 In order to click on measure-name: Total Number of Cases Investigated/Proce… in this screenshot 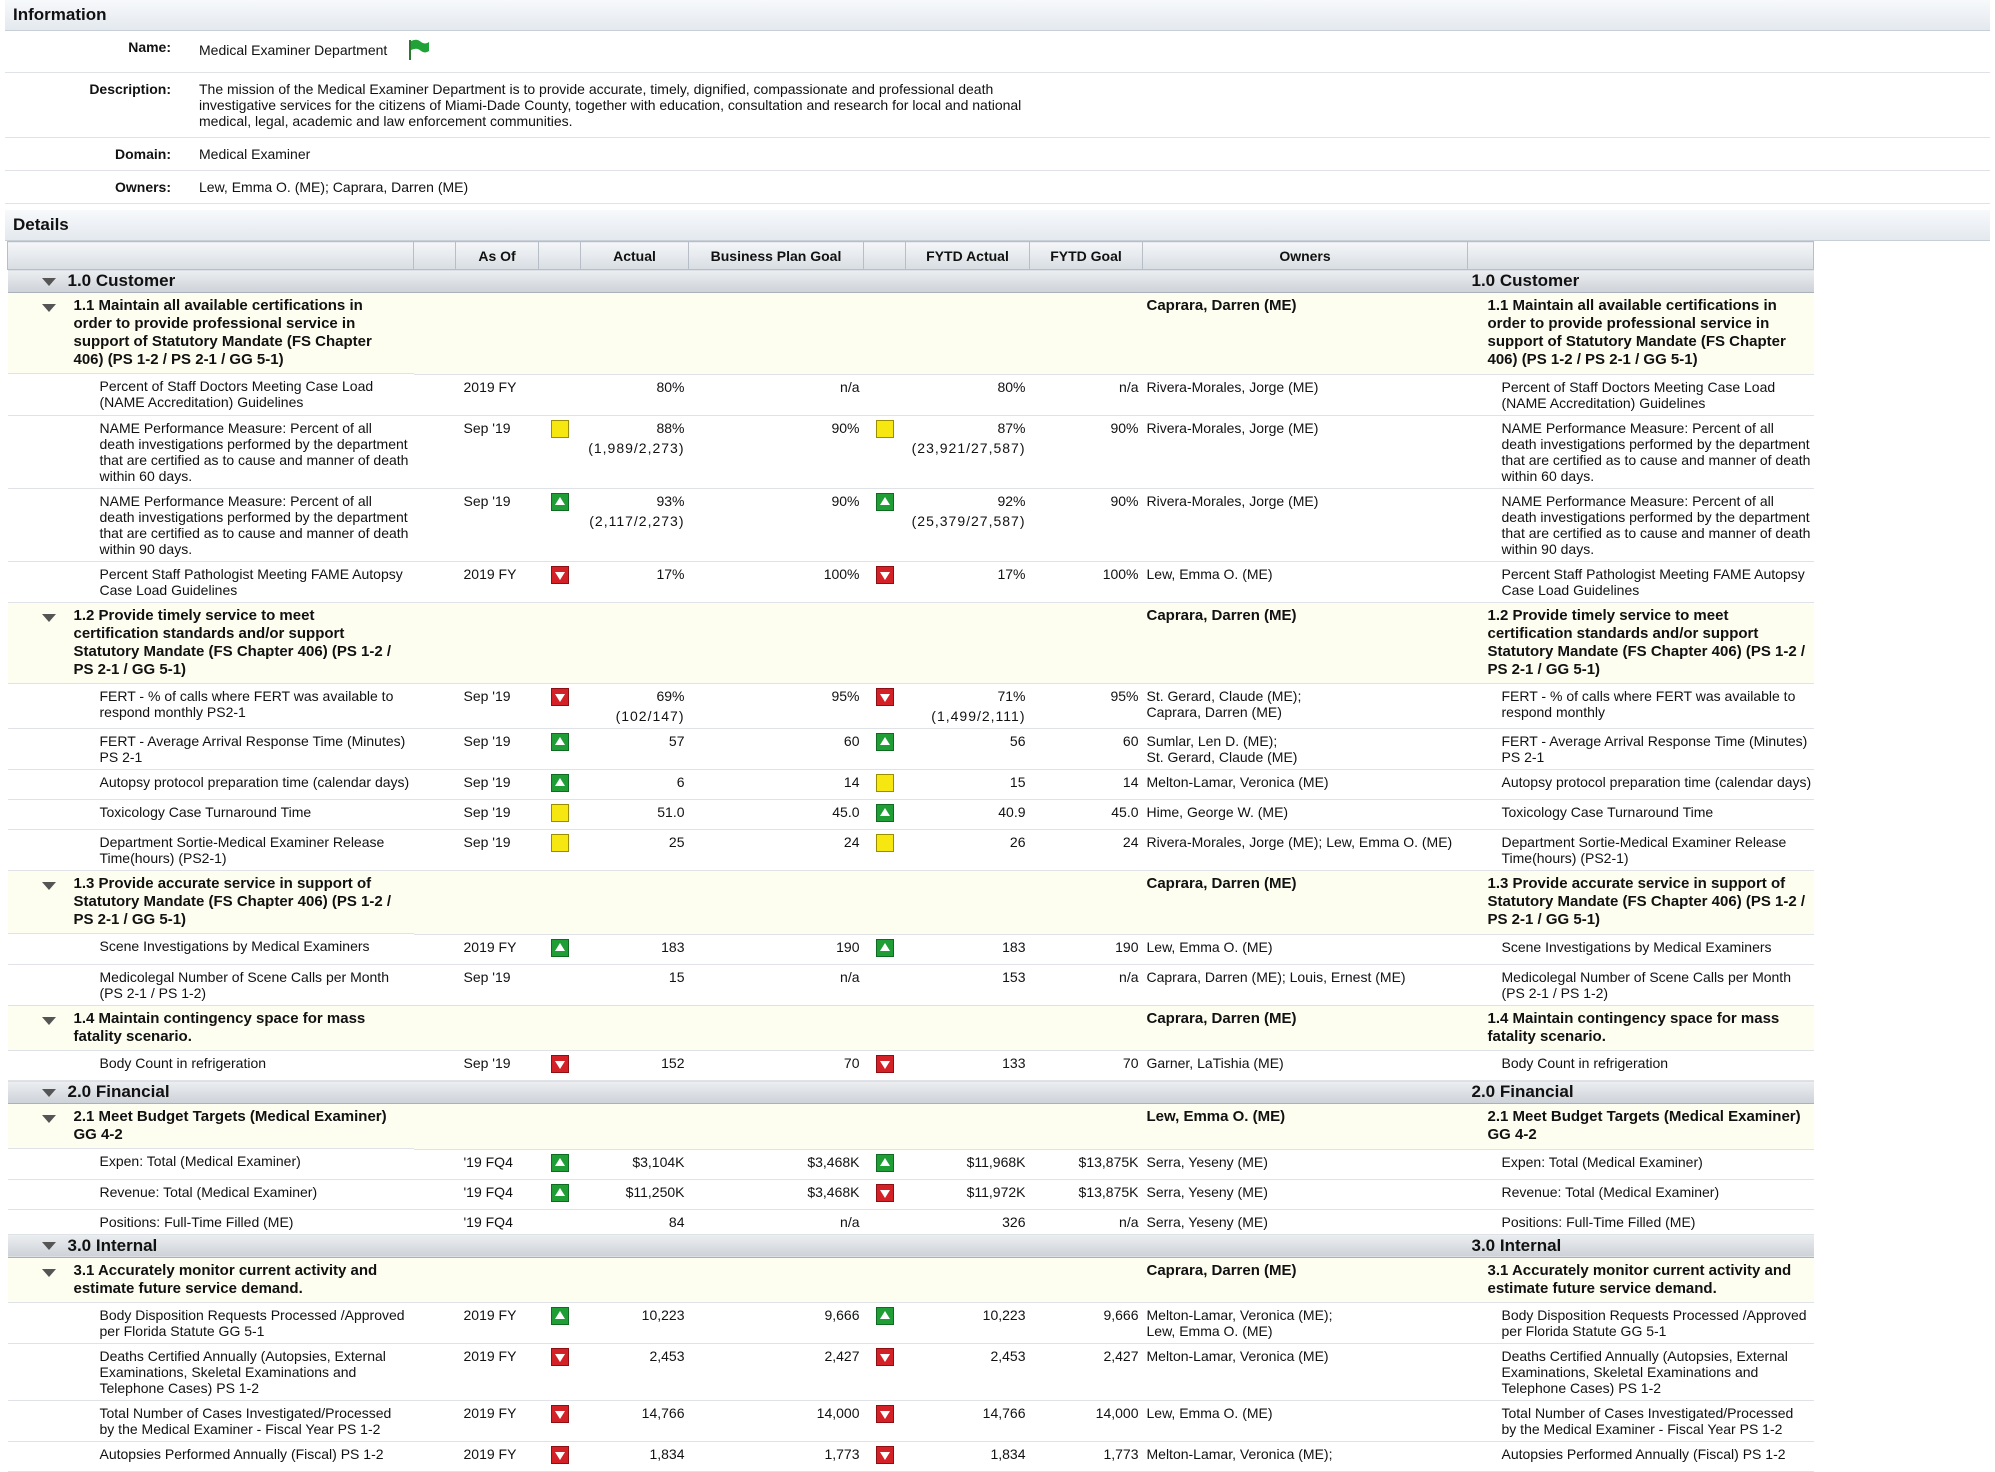, I will do `click(255, 1421)`.